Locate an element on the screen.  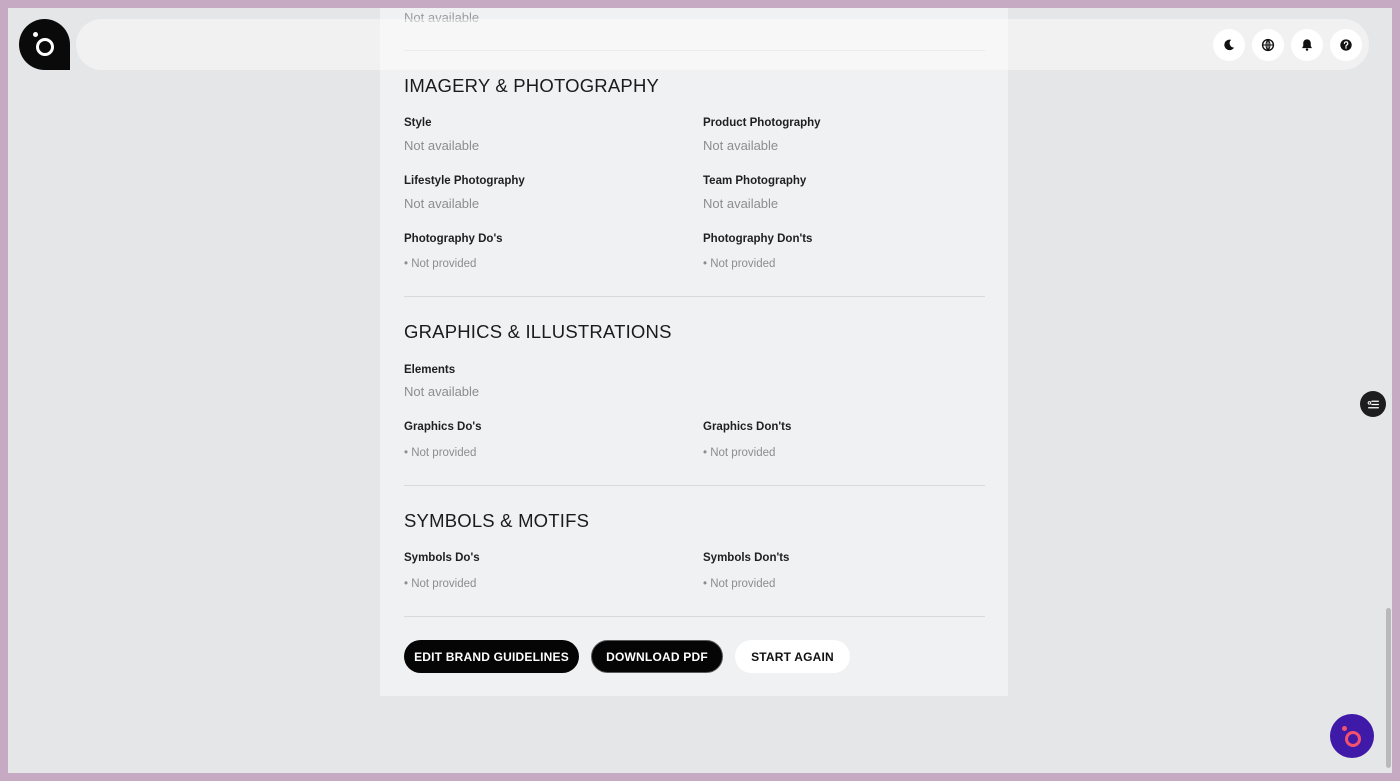
symbols-donts-value: • Not provided is located at coordinates (739, 584).